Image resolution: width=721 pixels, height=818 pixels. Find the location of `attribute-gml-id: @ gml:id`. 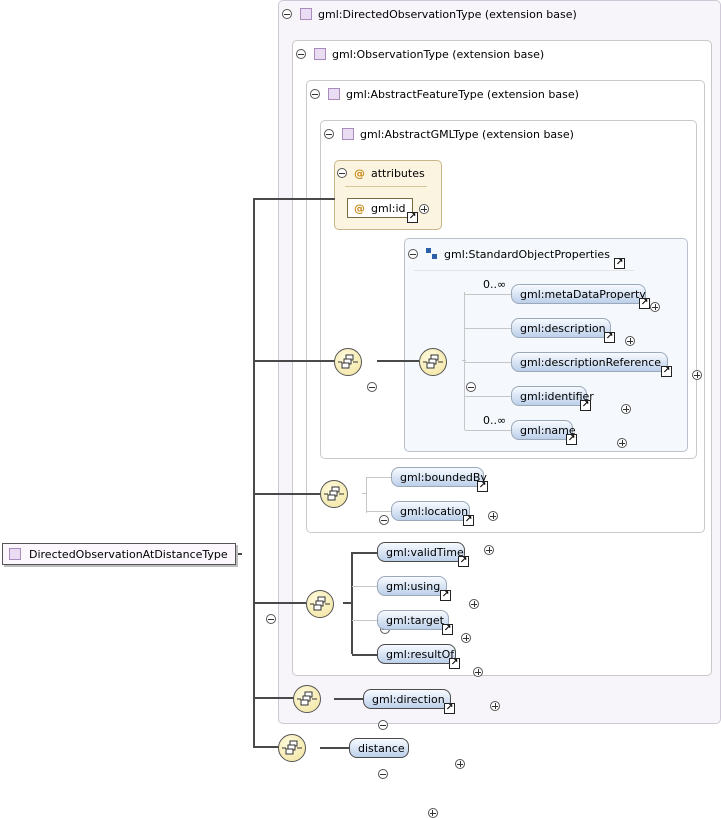

attribute-gml-id: @ gml:id is located at coordinates (380, 208).